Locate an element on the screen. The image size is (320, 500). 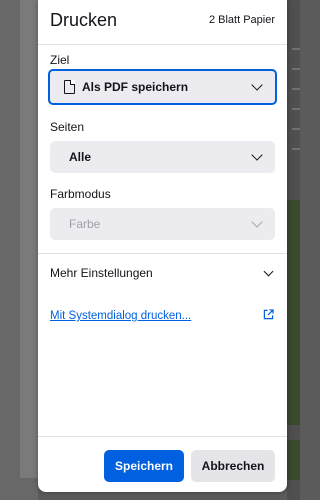
pages-value: Alle is located at coordinates (80, 157).